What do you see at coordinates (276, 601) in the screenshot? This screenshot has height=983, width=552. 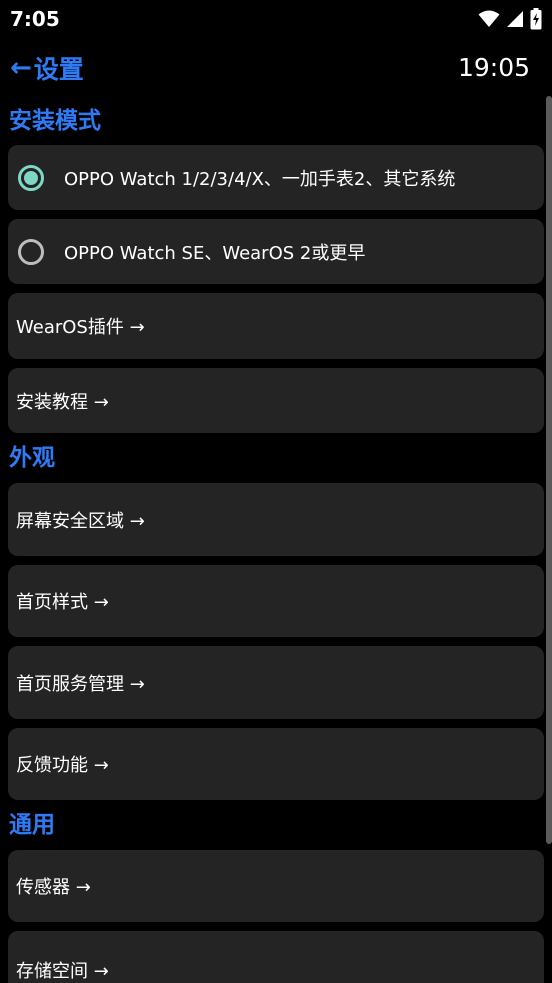 I see `menu-item-home-style: 首页样式 →` at bounding box center [276, 601].